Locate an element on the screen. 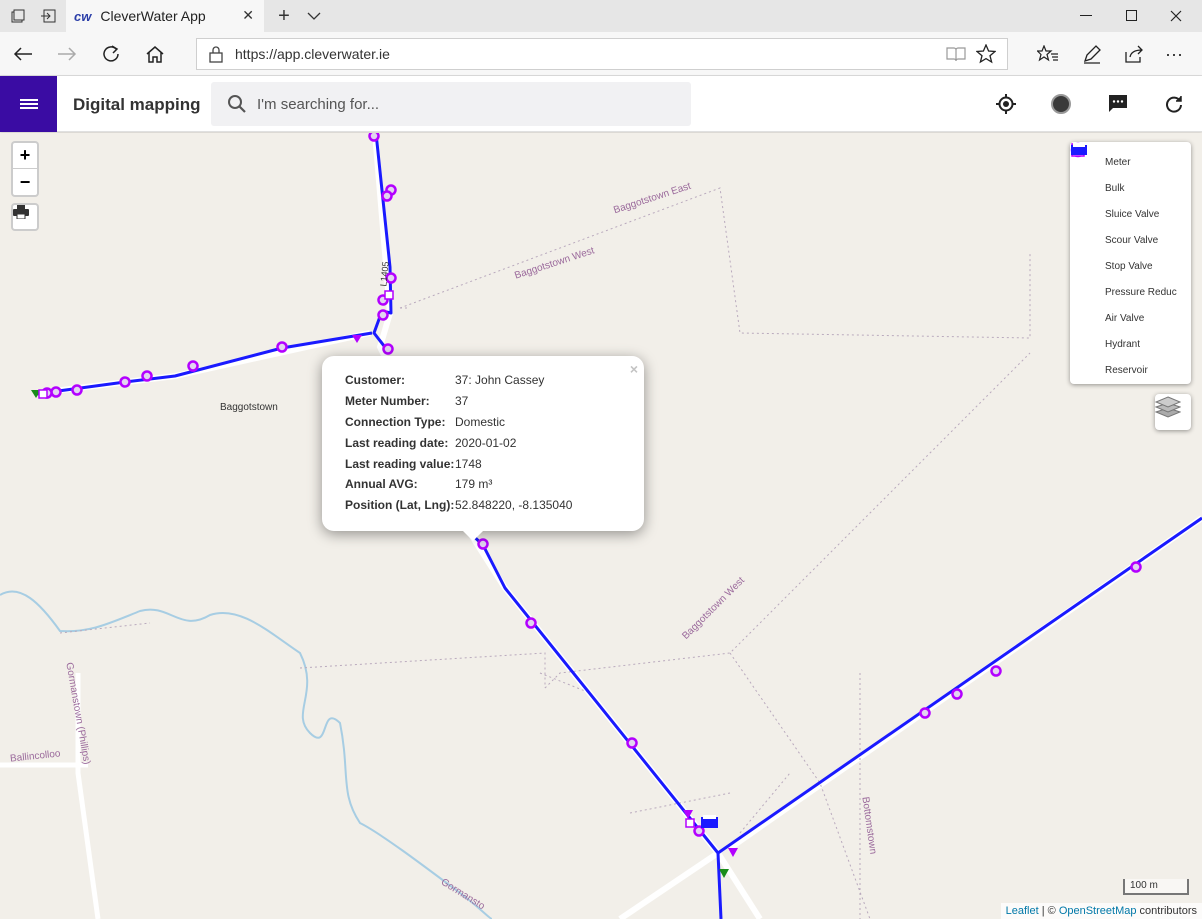  legend-item-reservoir: Reservoir is located at coordinates (1131, 263).